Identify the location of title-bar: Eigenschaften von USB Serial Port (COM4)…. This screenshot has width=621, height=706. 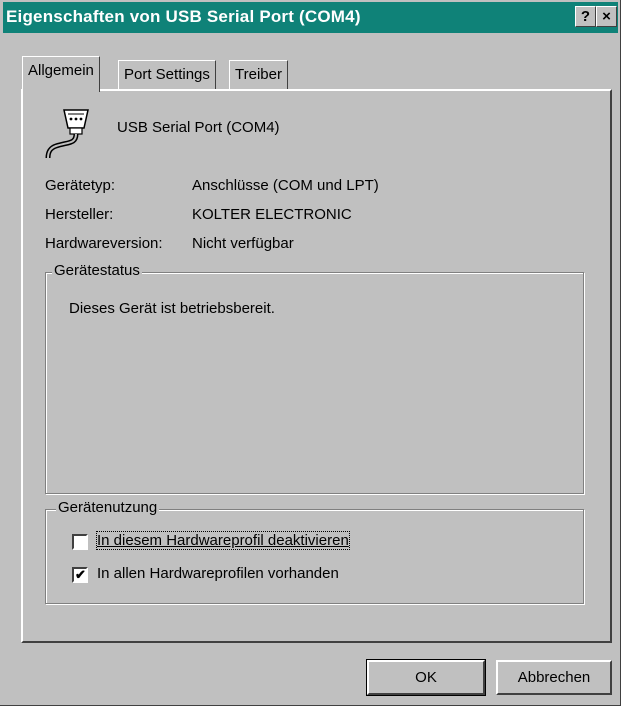
(310, 17).